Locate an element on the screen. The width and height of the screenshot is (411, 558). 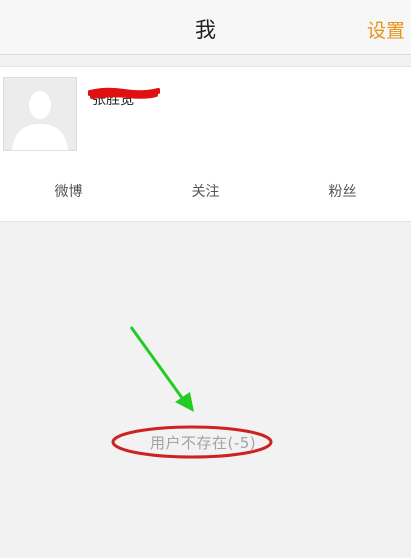
annotation-overlay is located at coordinates (192, 392).